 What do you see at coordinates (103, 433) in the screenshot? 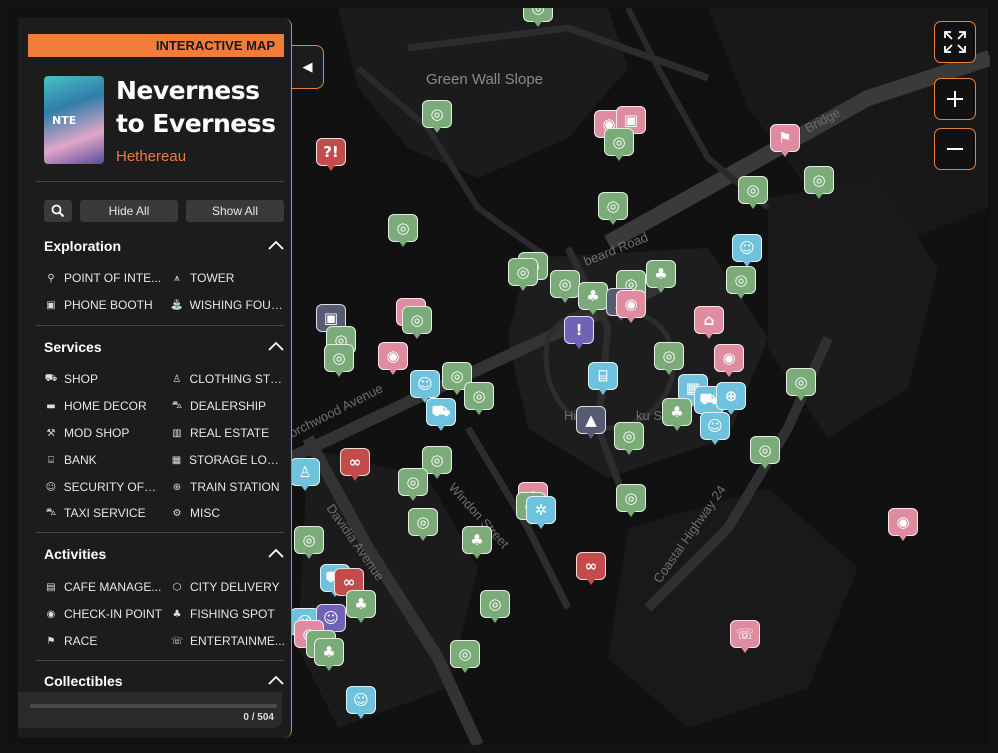
I see `filter-mod-shop: ⚒ MOD SHOP` at bounding box center [103, 433].